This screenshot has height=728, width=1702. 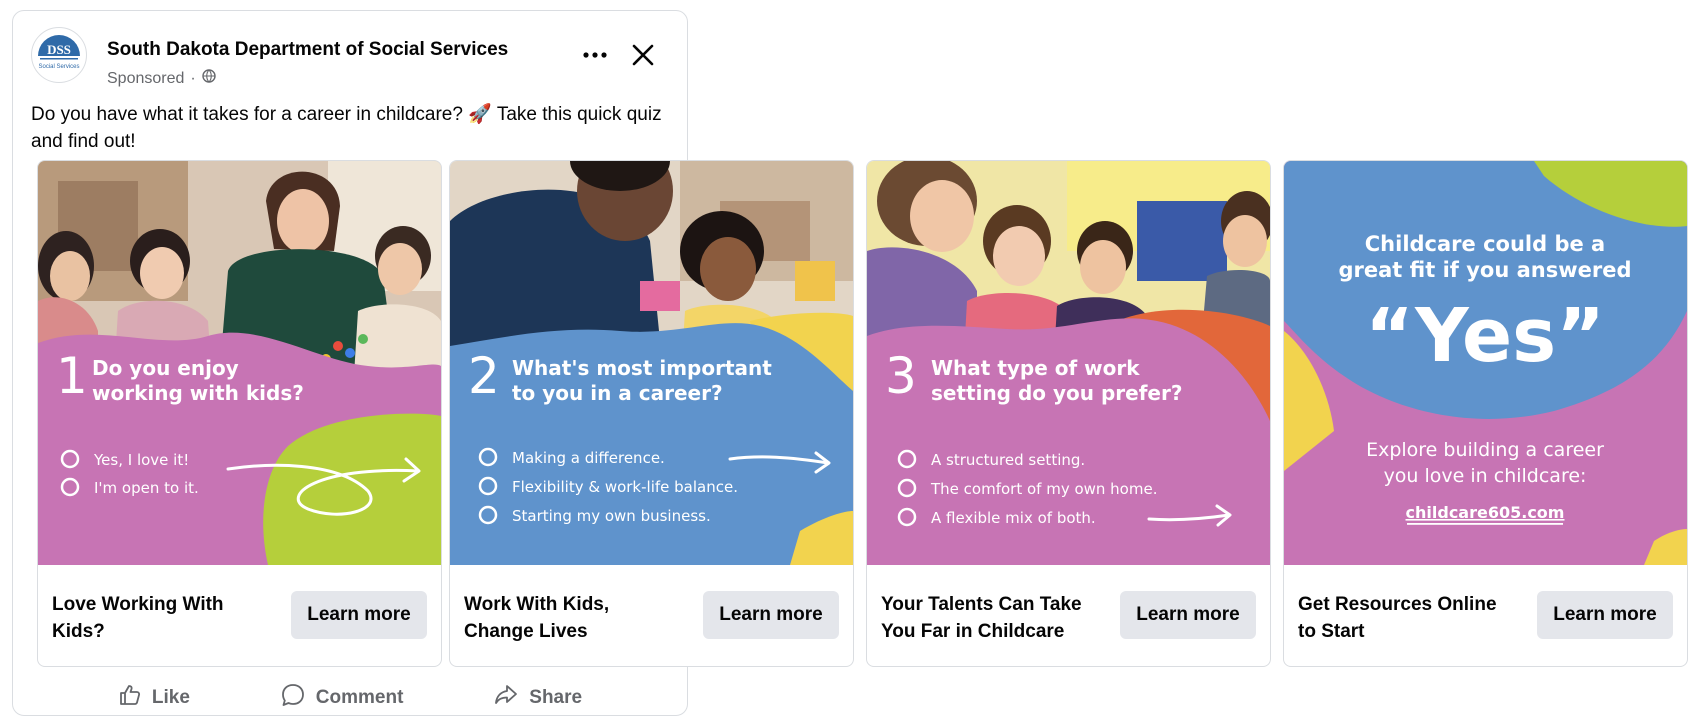 What do you see at coordinates (1485, 476) in the screenshot?
I see `explore-line-2: you love in childcare:` at bounding box center [1485, 476].